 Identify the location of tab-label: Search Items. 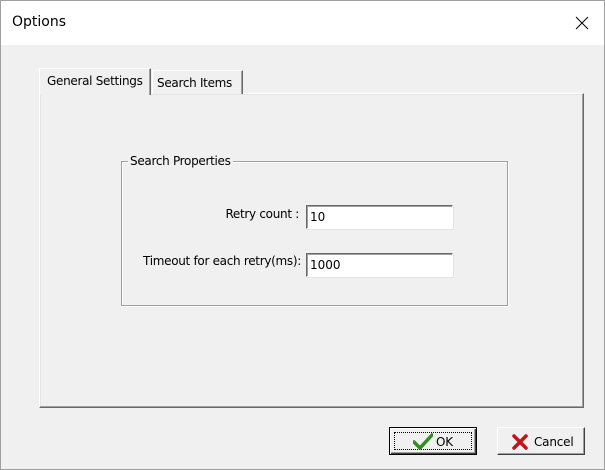
(195, 83).